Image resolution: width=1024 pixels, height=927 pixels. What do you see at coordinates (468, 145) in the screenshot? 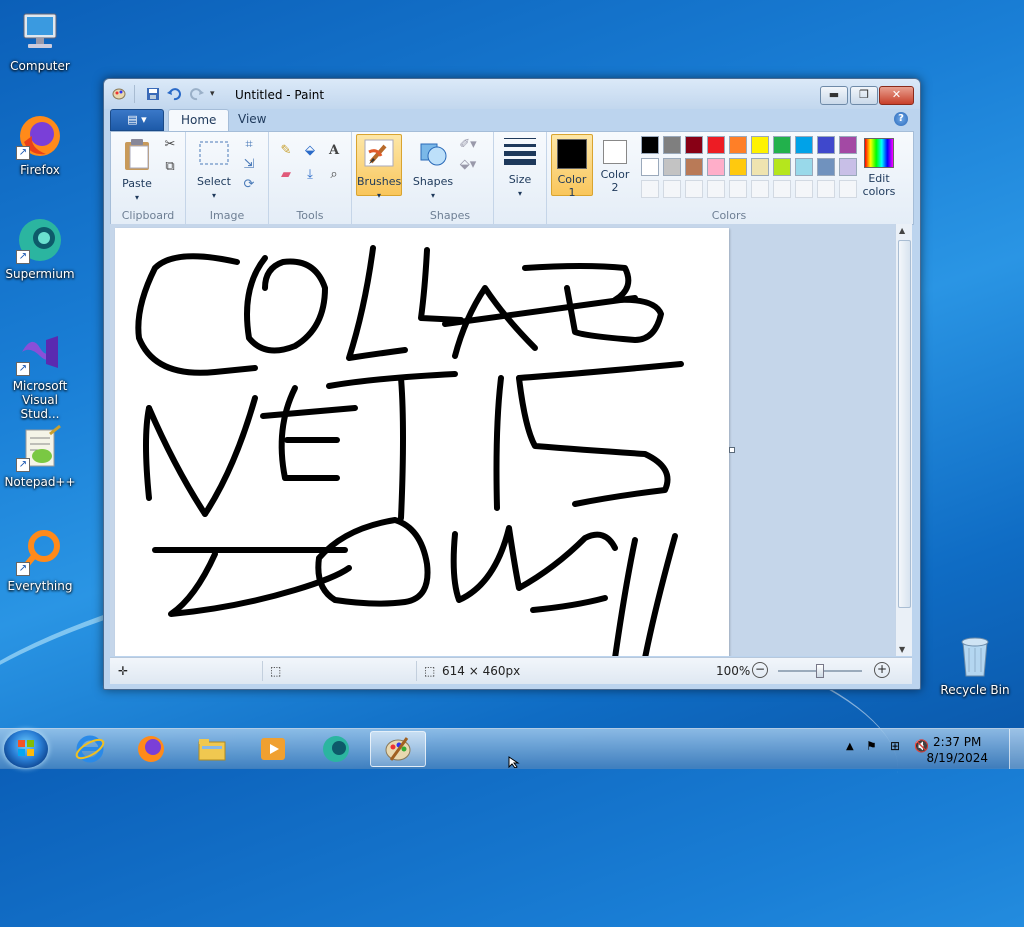
I see `outline-icon: ✐▾` at bounding box center [468, 145].